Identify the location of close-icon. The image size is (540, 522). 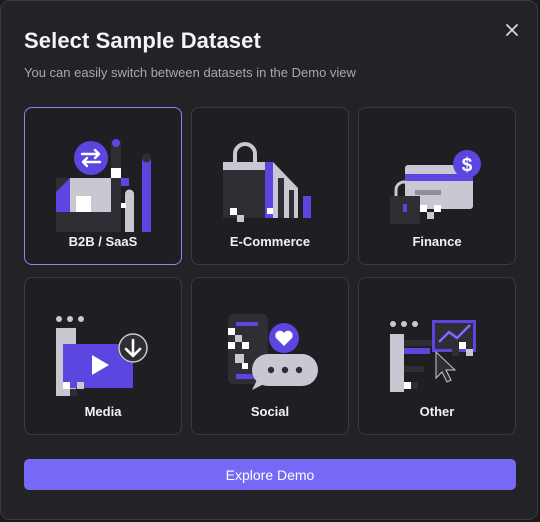
(512, 30).